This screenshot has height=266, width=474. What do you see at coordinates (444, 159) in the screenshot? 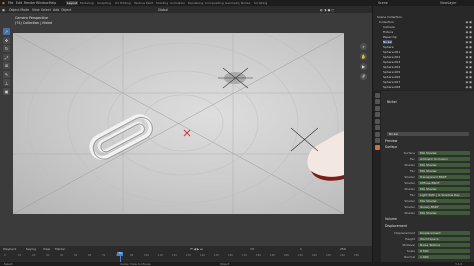
I see `property-value-field: Ambient Occlusion` at bounding box center [444, 159].